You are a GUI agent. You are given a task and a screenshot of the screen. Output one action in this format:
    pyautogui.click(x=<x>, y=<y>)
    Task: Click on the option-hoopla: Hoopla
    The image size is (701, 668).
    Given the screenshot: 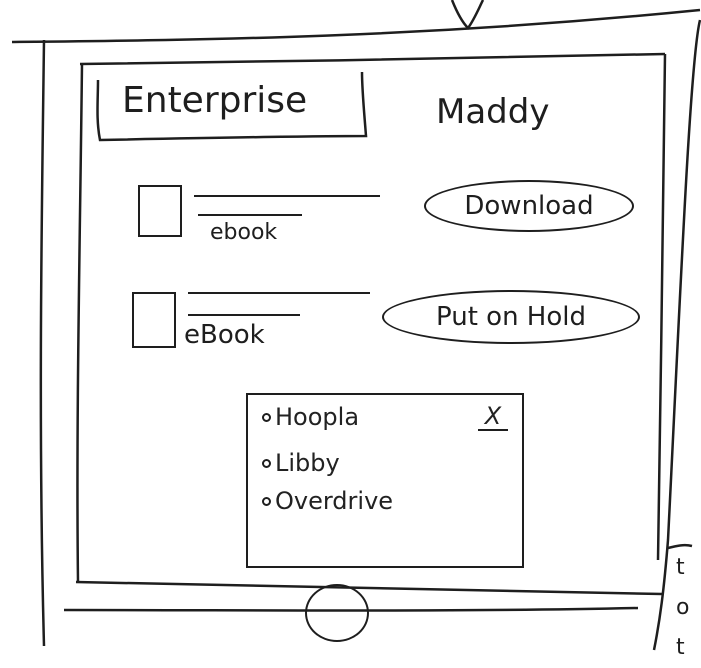 What is the action you would take?
    pyautogui.click(x=310, y=417)
    